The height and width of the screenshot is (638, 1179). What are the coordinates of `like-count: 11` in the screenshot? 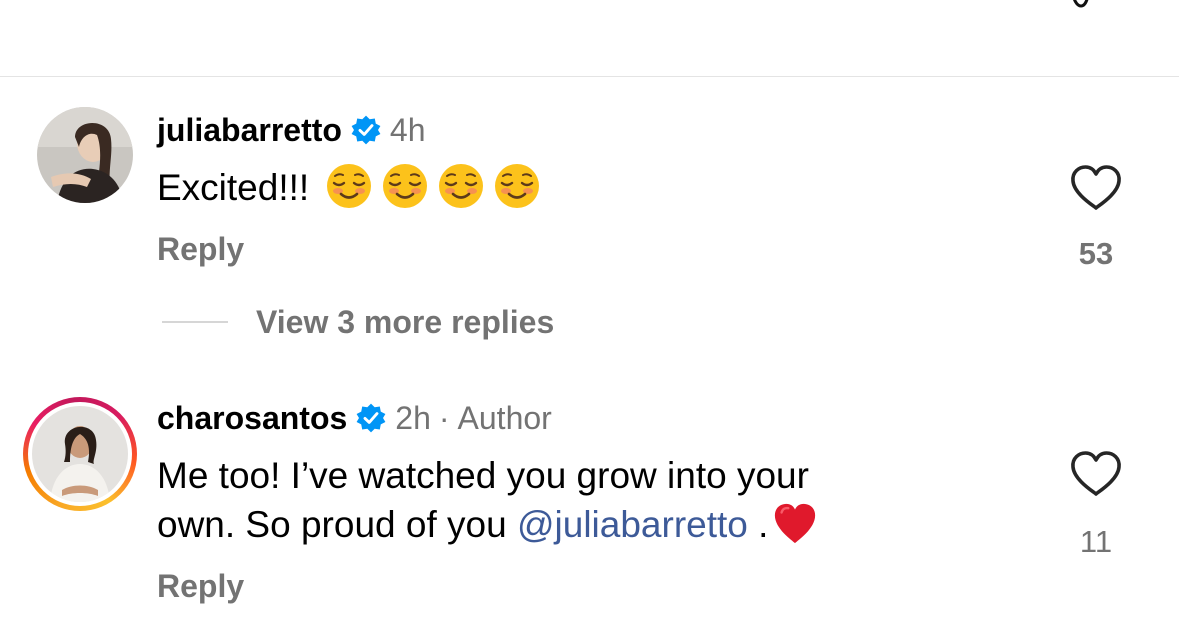 It's located at (1096, 541).